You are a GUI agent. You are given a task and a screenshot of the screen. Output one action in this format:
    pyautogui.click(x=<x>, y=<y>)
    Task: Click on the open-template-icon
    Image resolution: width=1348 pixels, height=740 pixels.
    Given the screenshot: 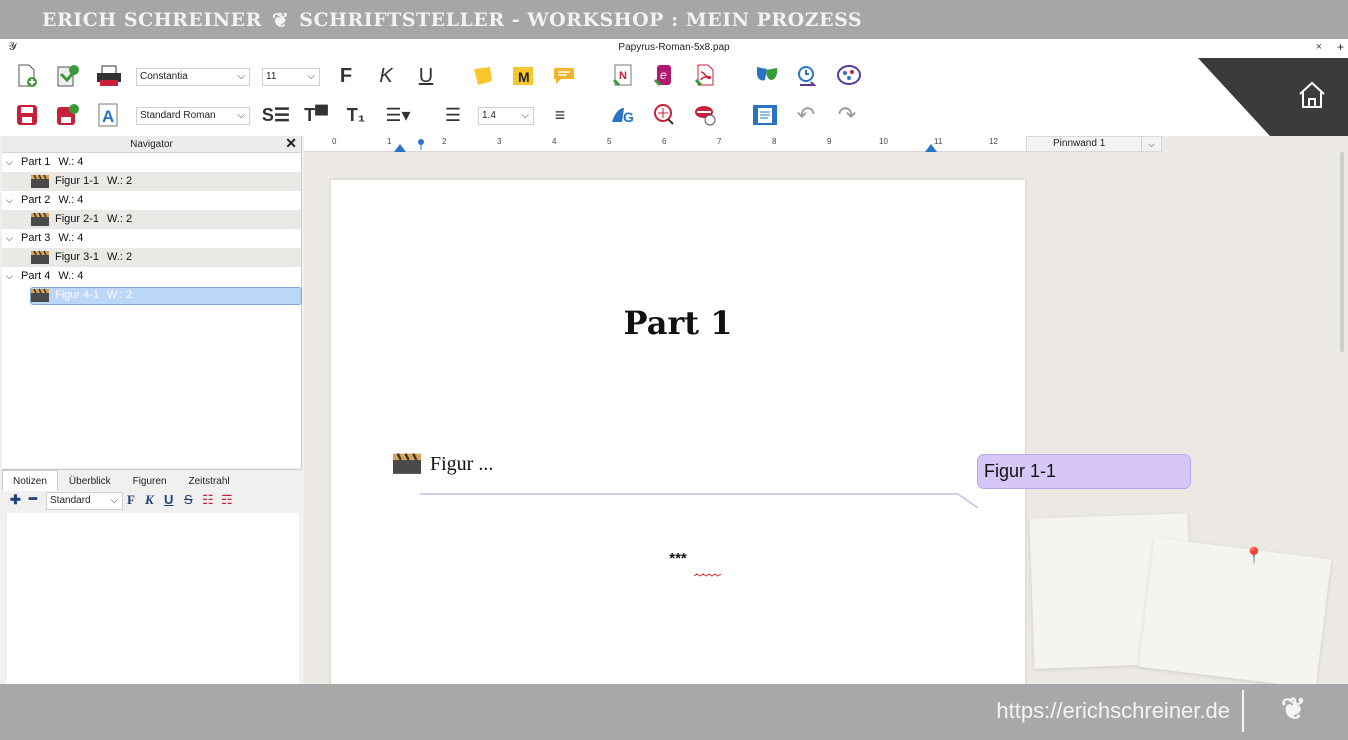 What is the action you would take?
    pyautogui.click(x=68, y=76)
    